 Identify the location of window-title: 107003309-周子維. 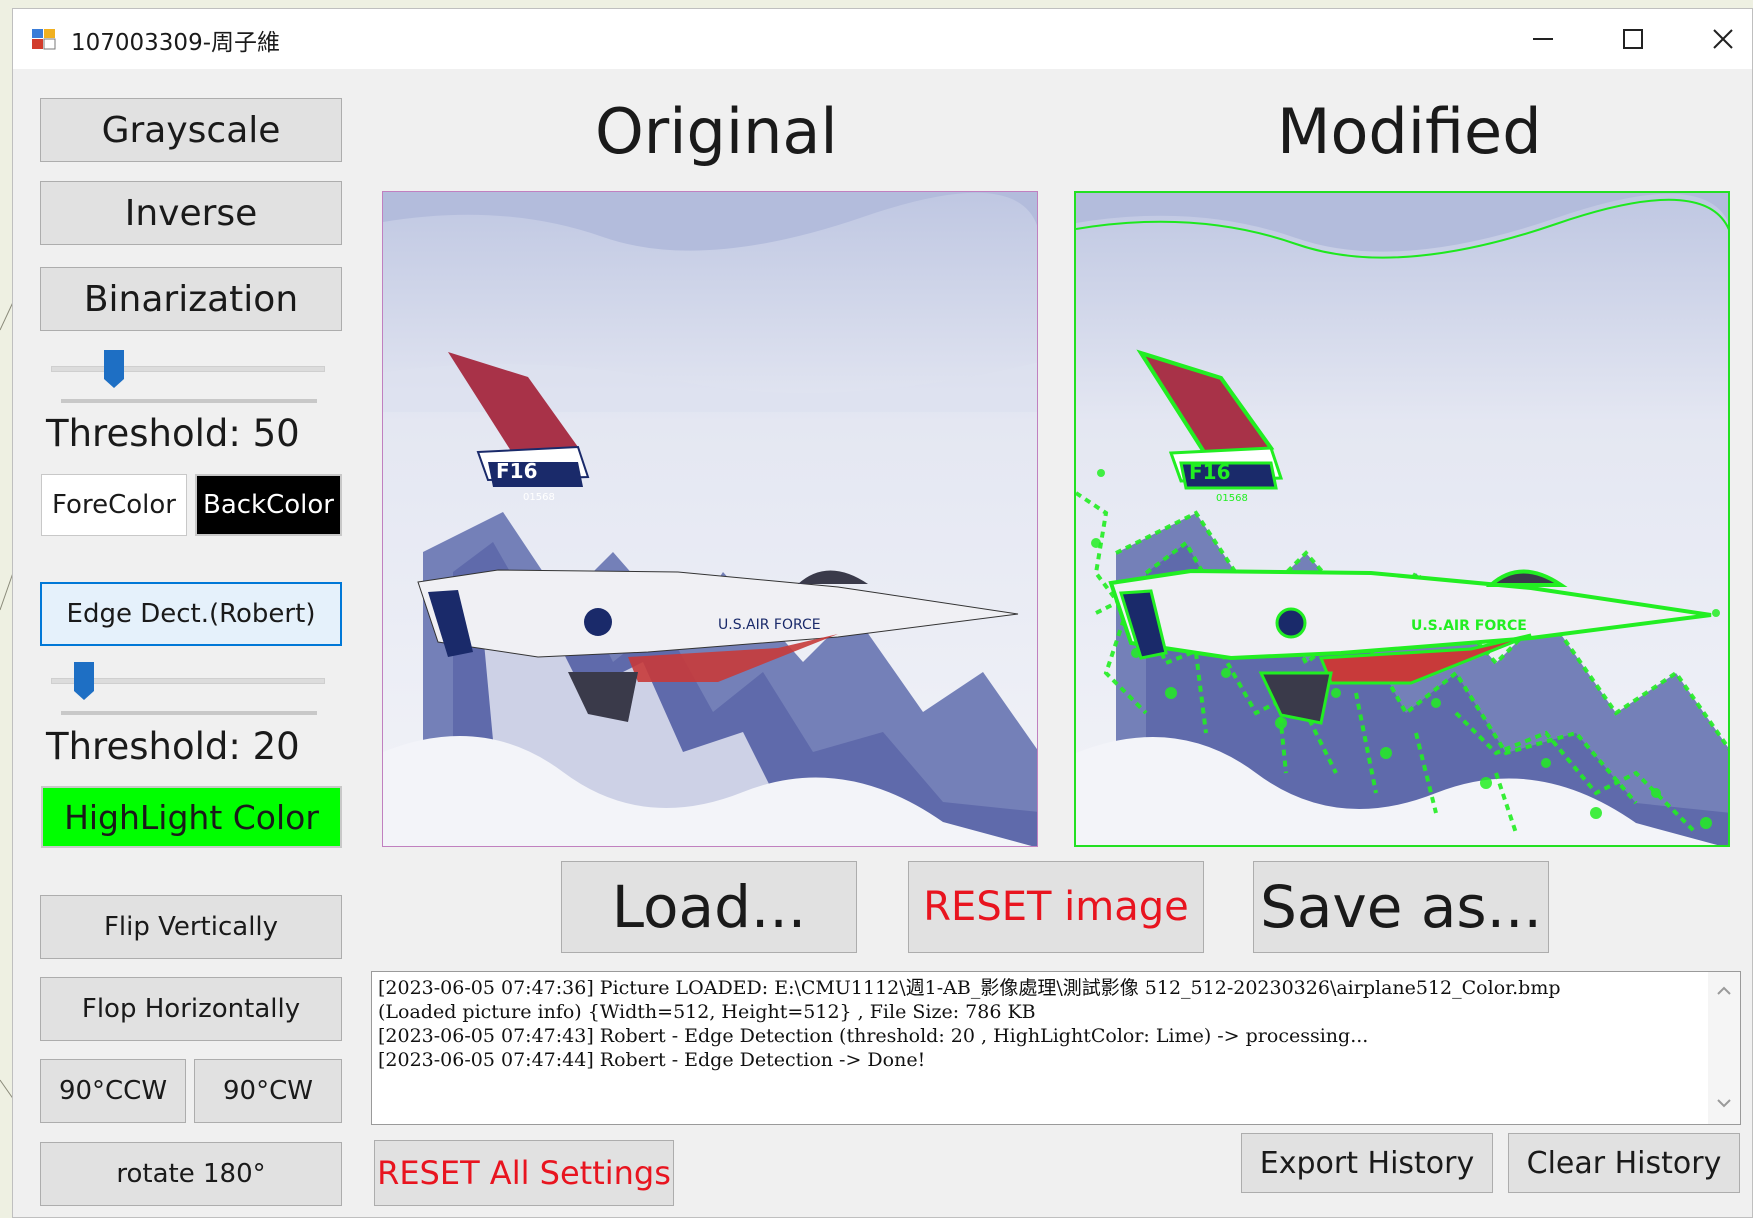
(175, 43).